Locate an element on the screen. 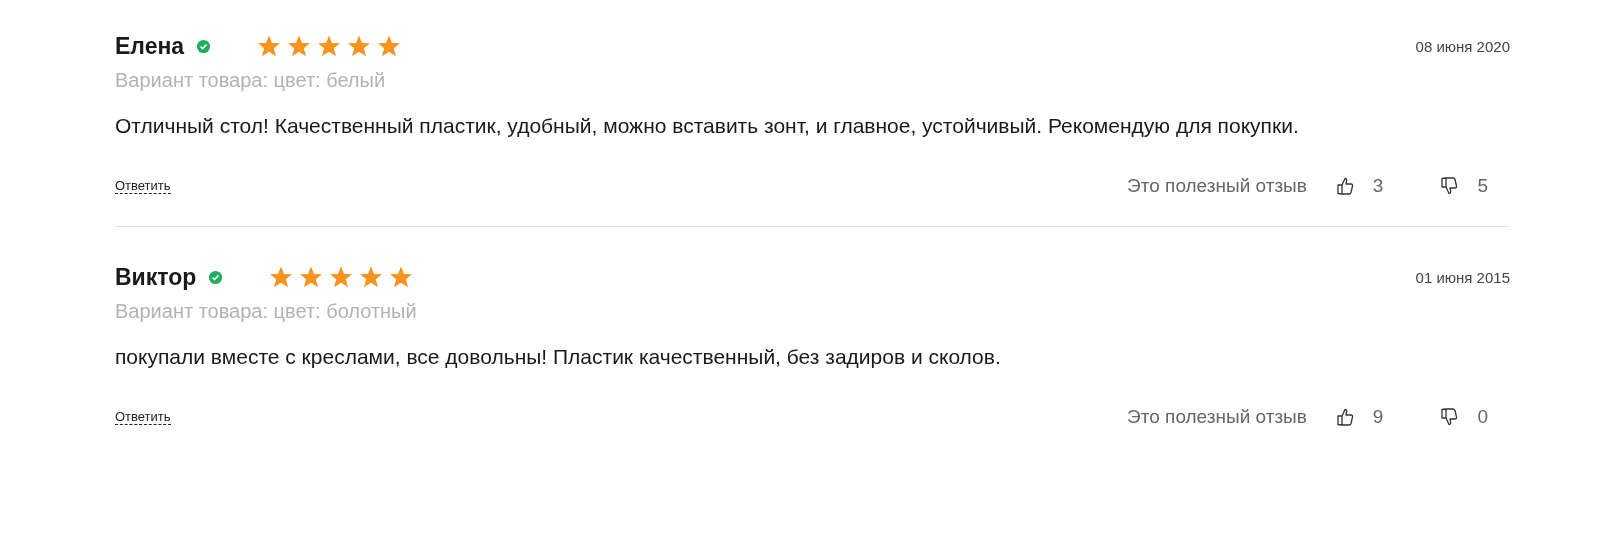 The width and height of the screenshot is (1600, 545). product-variant: Вариант товара: цвет: болотный is located at coordinates (266, 311).